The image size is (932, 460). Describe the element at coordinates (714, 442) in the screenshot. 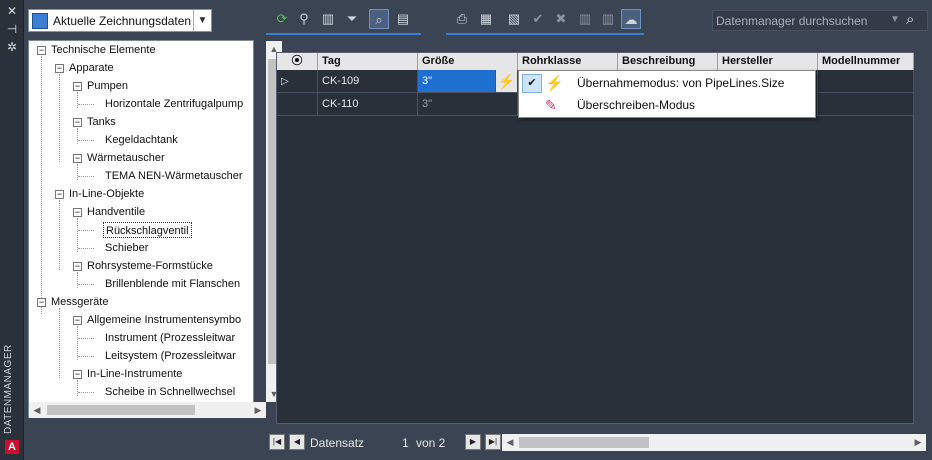

I see `grid-horizontal-scrollbar: ◀ ▶` at that location.